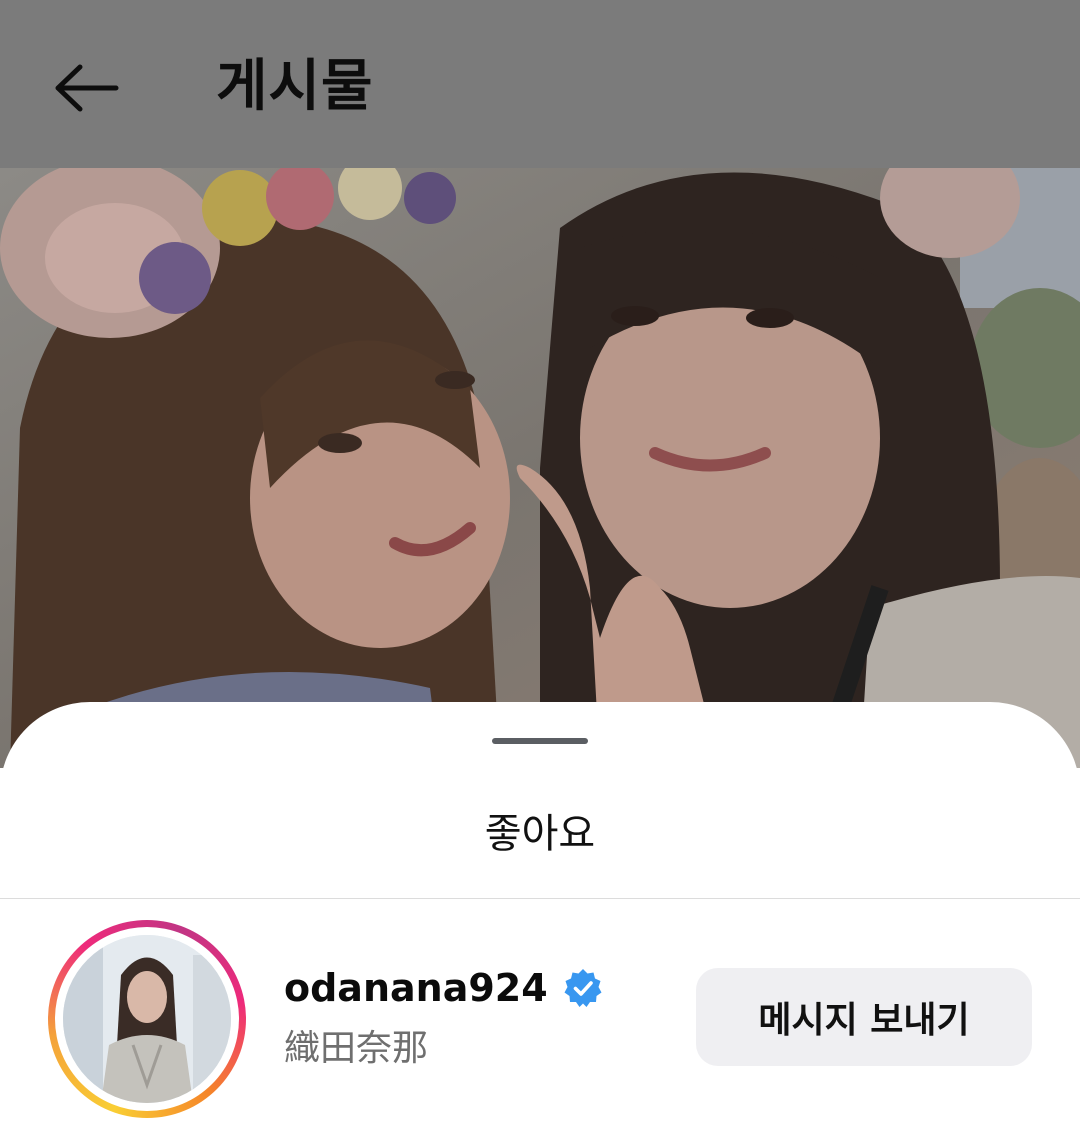  I want to click on verified-badge-icon, so click(583, 988).